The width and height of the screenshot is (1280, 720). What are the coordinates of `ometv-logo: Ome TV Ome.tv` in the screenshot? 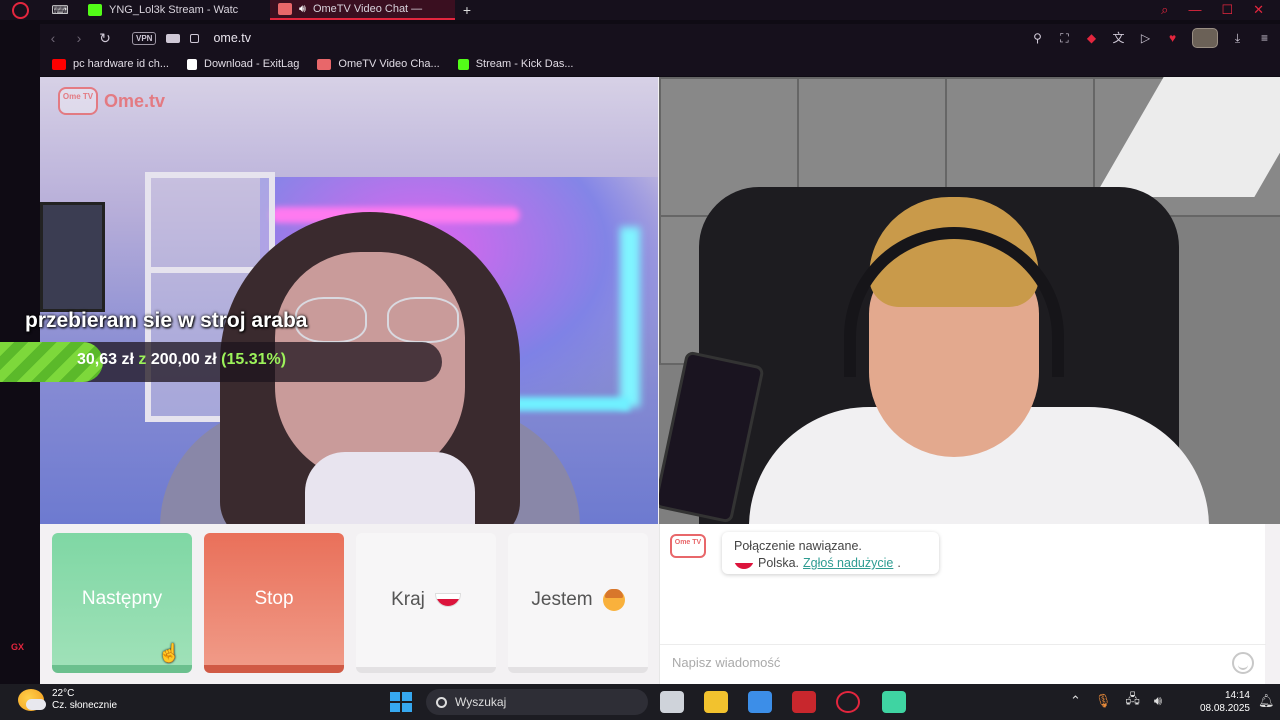 It's located at (111, 101).